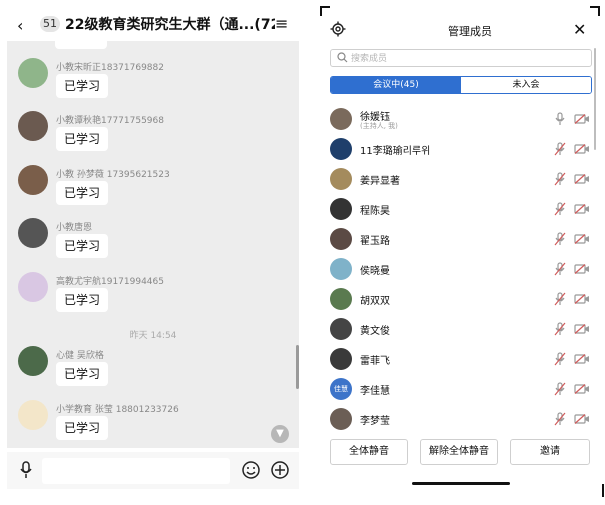 This screenshot has height=505, width=605. What do you see at coordinates (136, 471) in the screenshot?
I see `message-input` at bounding box center [136, 471].